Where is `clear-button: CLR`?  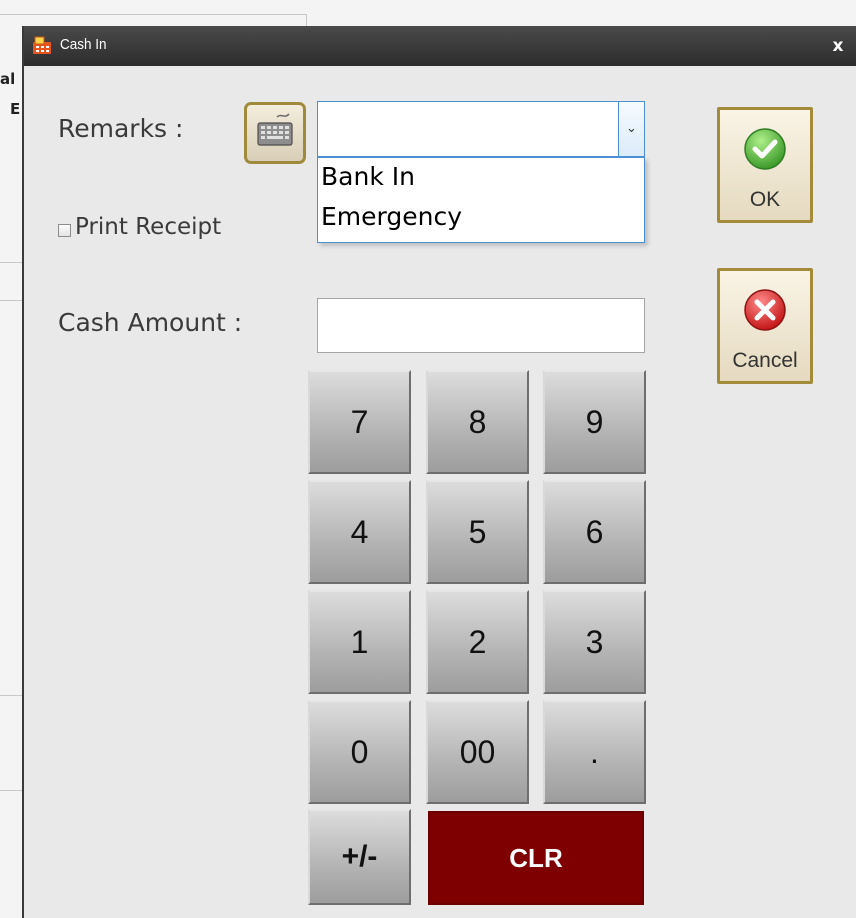
clear-button: CLR is located at coordinates (536, 858).